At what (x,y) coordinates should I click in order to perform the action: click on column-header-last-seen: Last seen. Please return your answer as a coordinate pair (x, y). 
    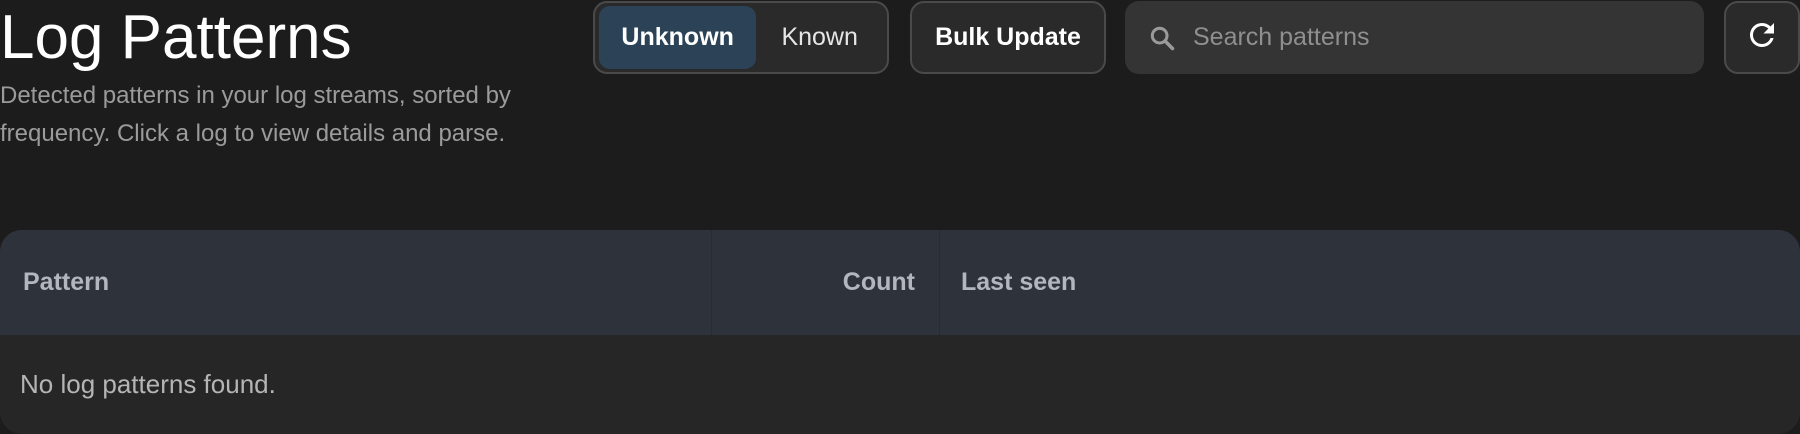
    Looking at the image, I should click on (1370, 282).